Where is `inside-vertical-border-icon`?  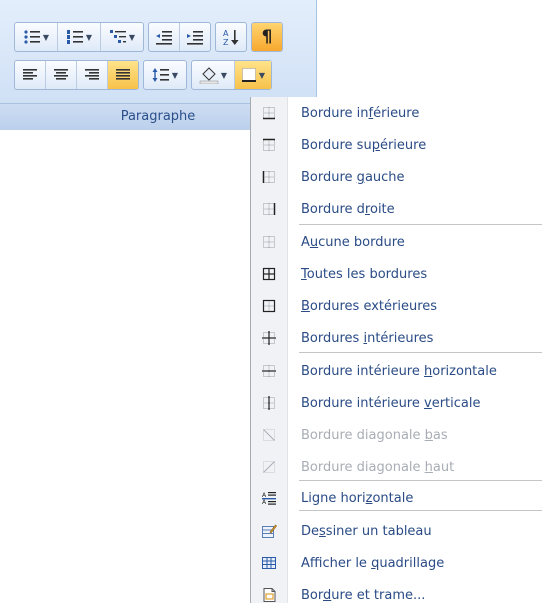 inside-vertical-border-icon is located at coordinates (269, 403).